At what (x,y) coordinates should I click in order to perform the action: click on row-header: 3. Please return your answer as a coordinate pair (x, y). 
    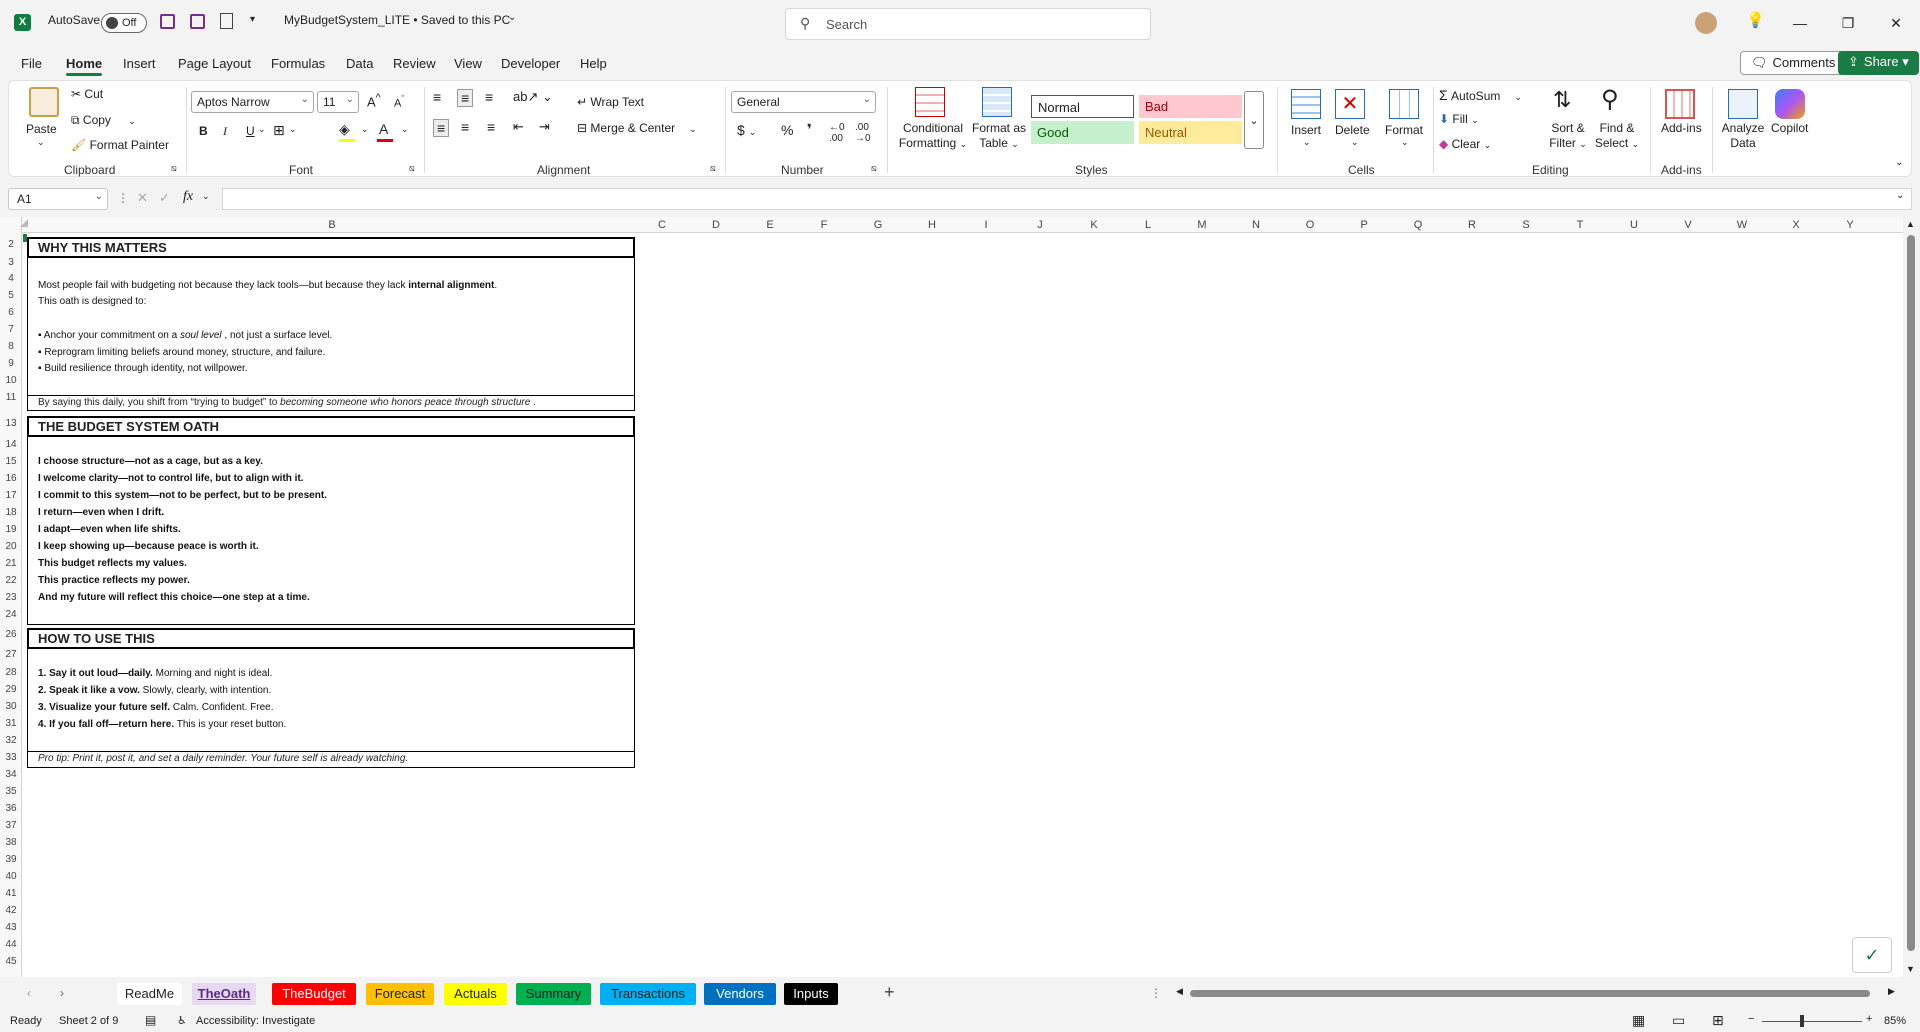
    Looking at the image, I should click on (11, 262).